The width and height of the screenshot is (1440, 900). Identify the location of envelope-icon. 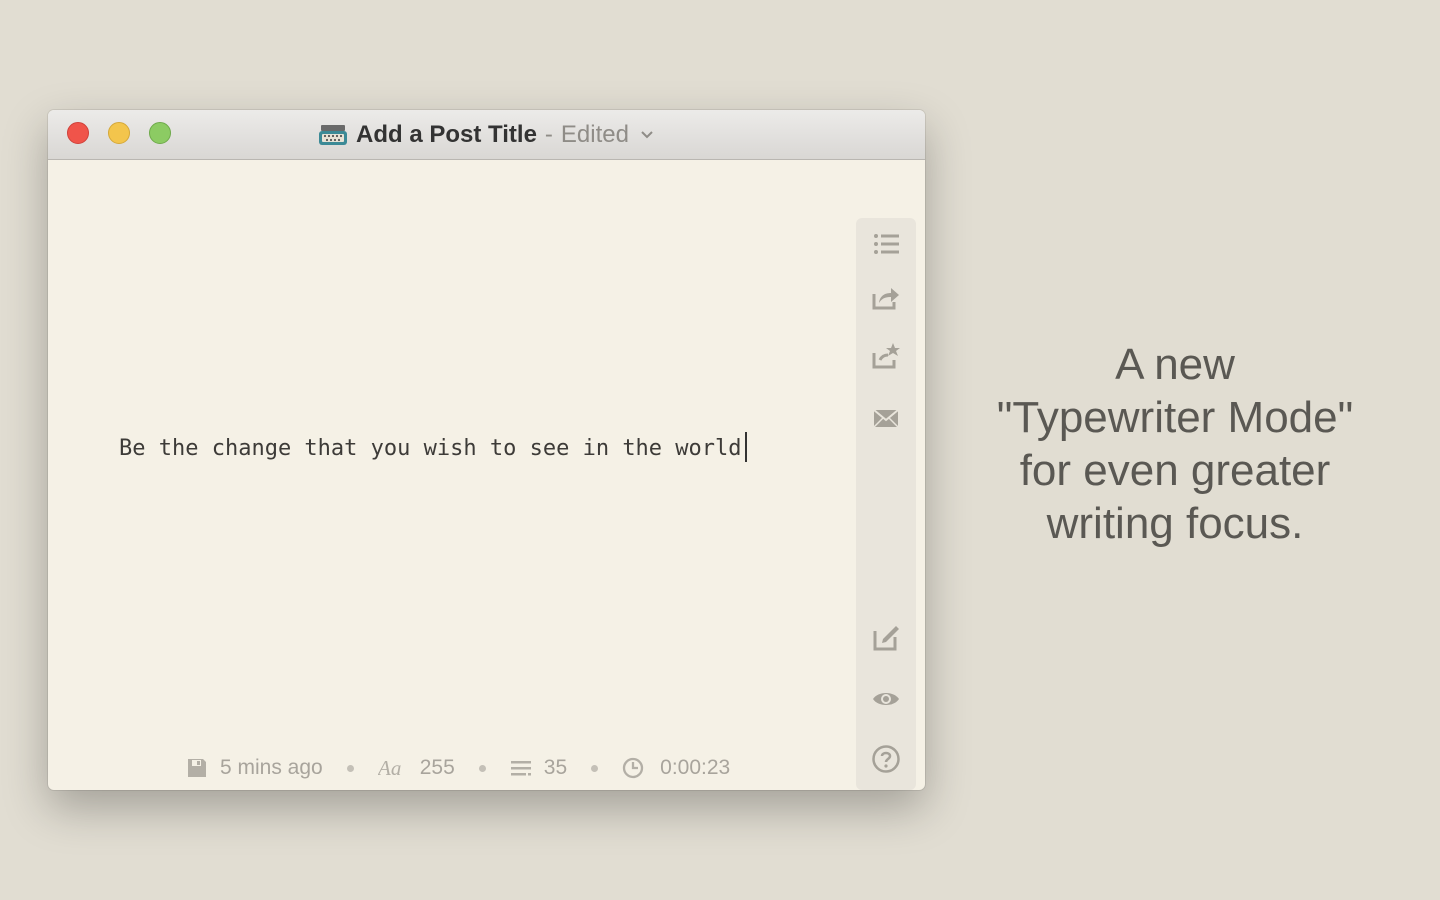
(886, 418).